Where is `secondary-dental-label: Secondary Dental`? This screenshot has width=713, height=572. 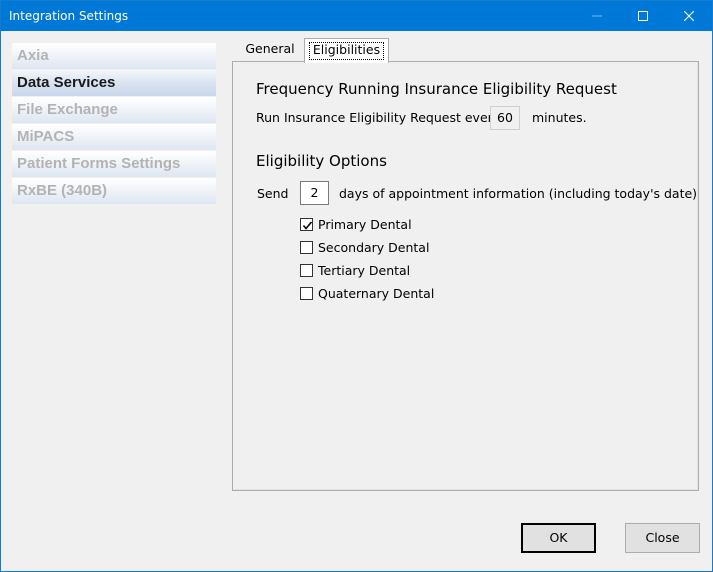
secondary-dental-label: Secondary Dental is located at coordinates (374, 247).